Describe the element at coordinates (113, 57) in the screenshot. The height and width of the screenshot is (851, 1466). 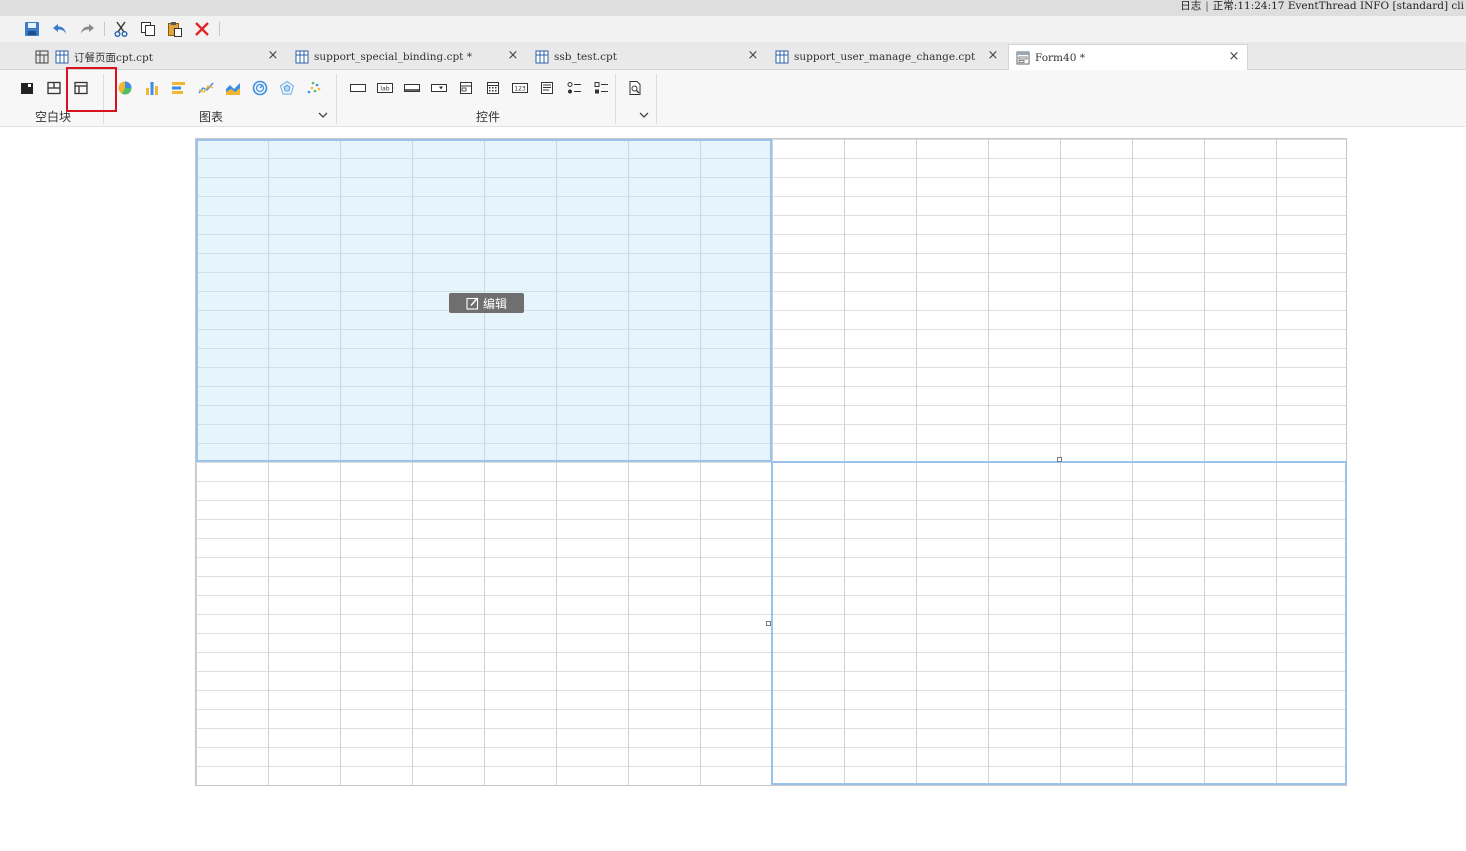
I see `tab-label: 订餐页面cpt.cpt` at that location.